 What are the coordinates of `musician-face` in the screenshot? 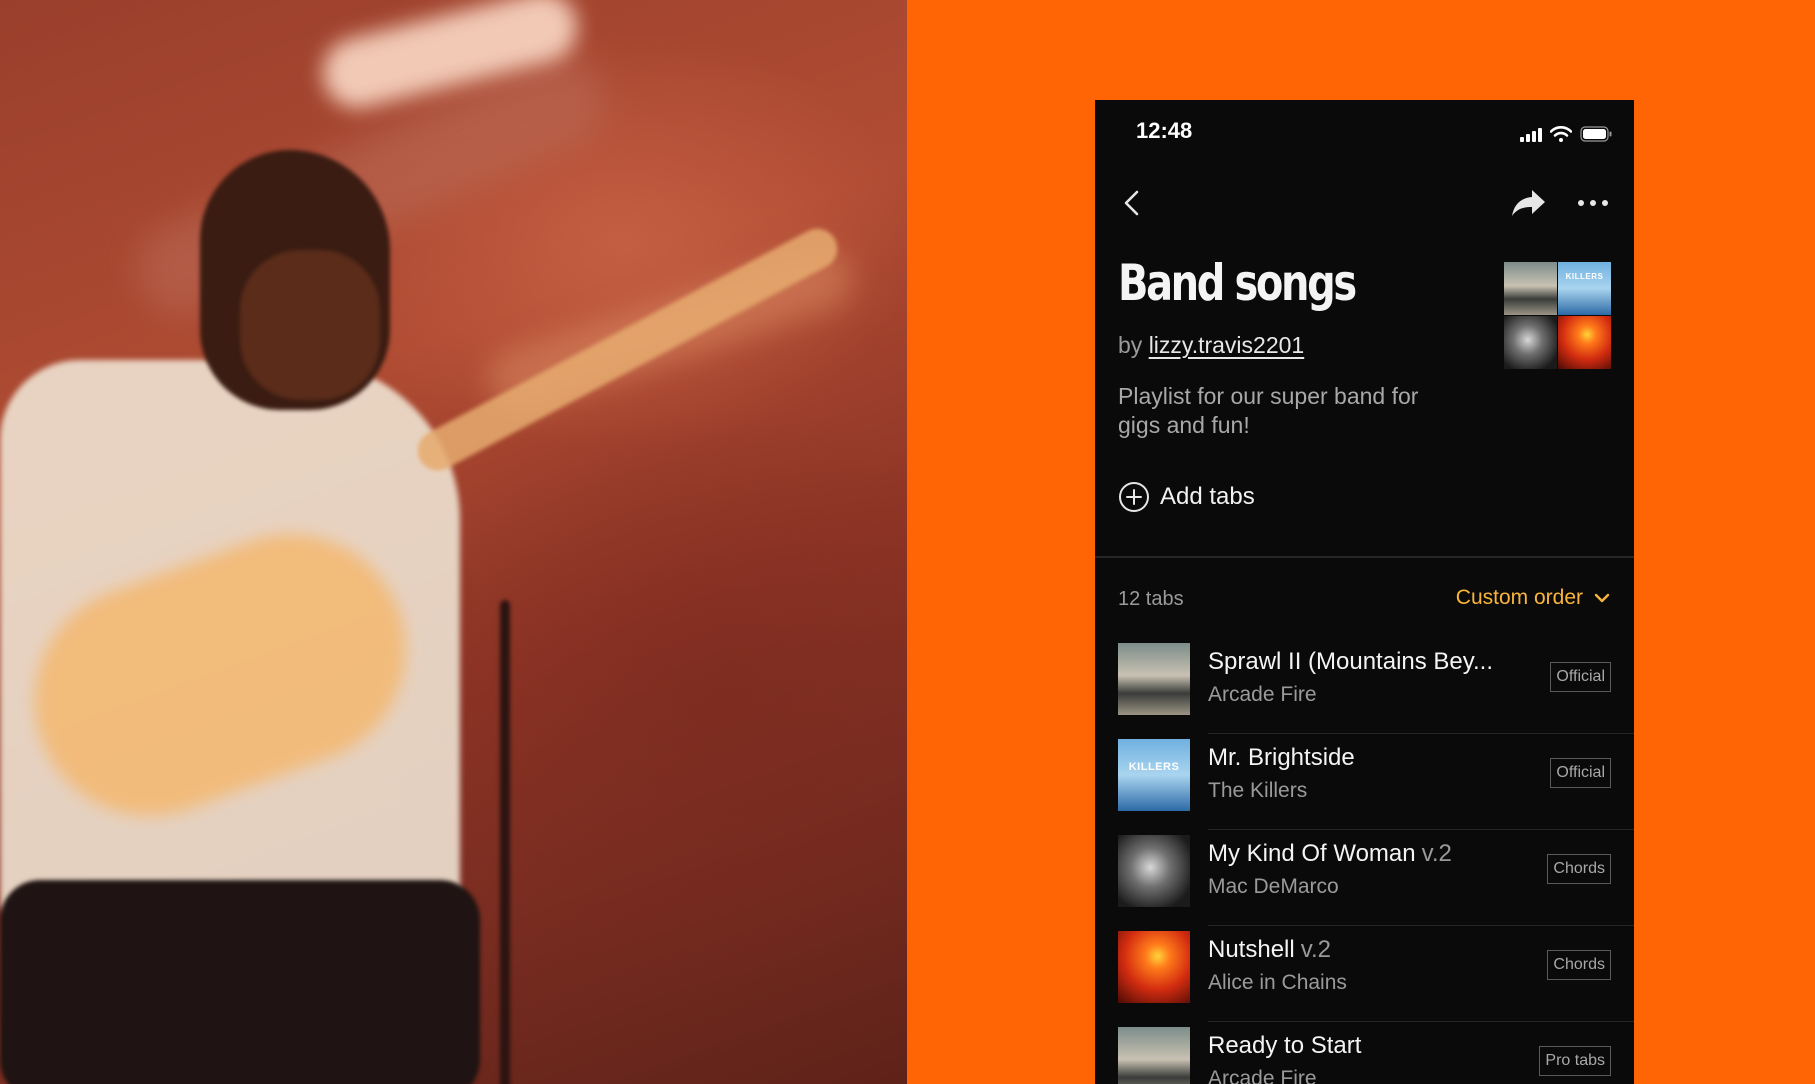 It's located at (310, 325).